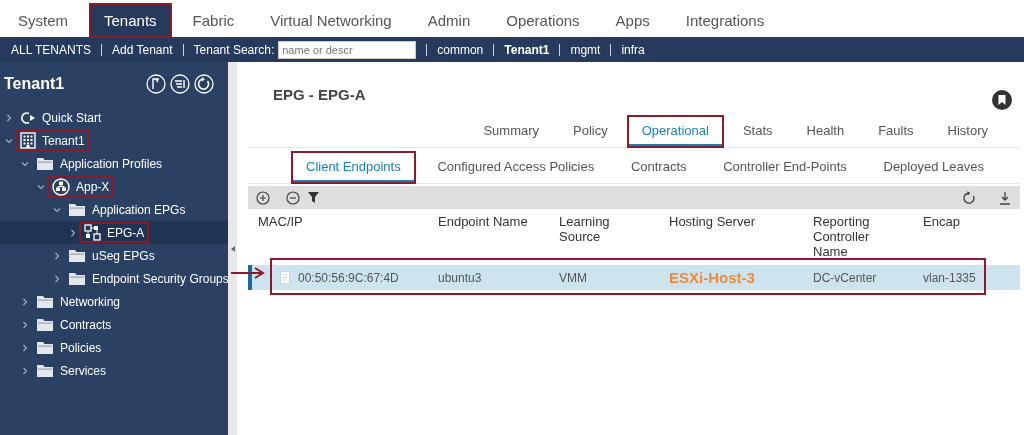 The height and width of the screenshot is (435, 1024). What do you see at coordinates (51, 49) in the screenshot?
I see `tenant-link: ALL TENANTS` at bounding box center [51, 49].